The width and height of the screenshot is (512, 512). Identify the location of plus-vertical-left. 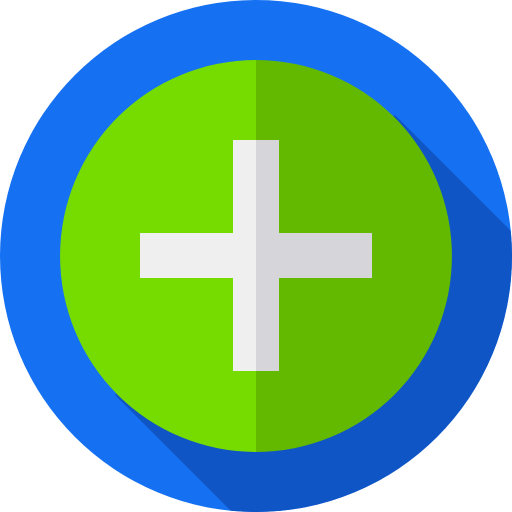
(244, 255).